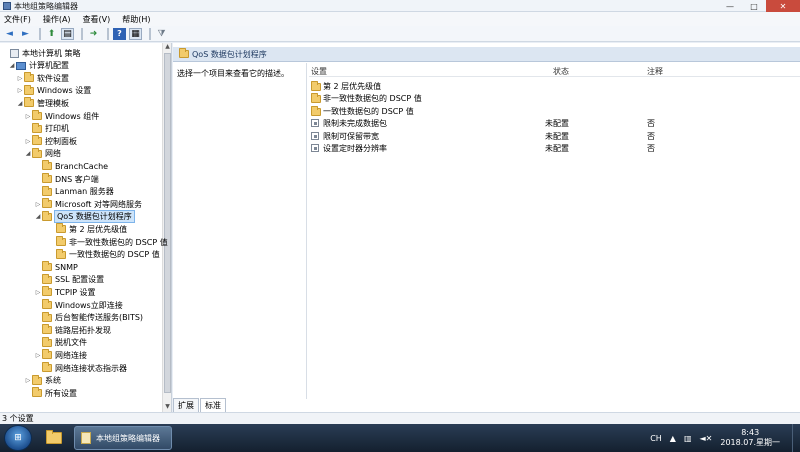 The image size is (800, 452). I want to click on tree-node: SNMP, so click(56, 267).